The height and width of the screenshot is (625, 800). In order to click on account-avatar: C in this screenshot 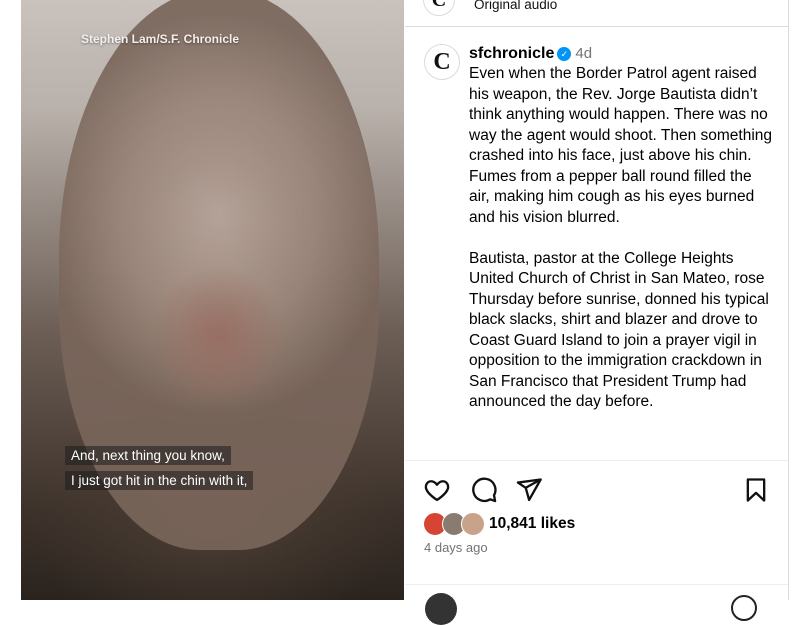, I will do `click(442, 62)`.